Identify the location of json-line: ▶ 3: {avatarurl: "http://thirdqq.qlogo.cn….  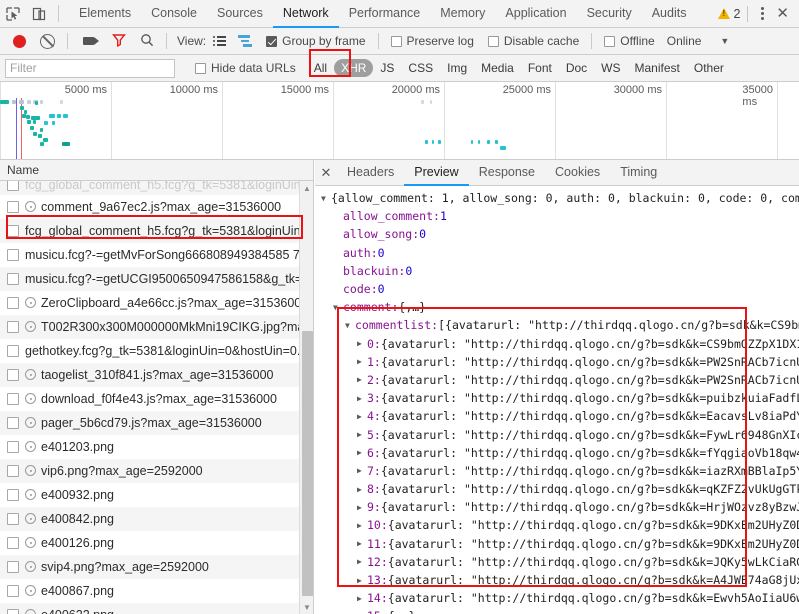
(557, 398).